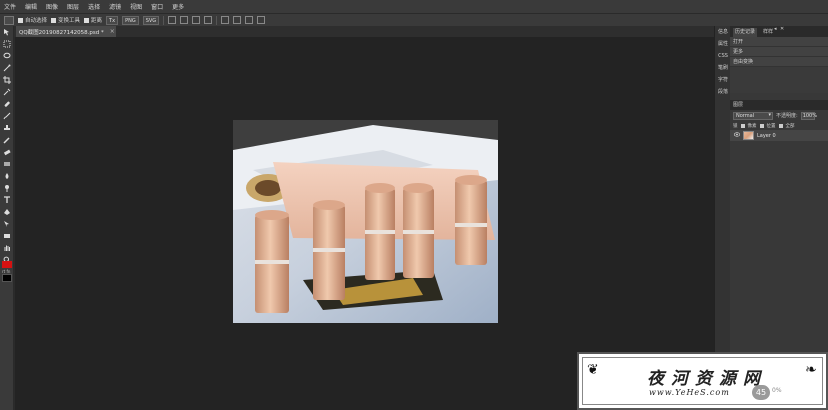 The height and width of the screenshot is (410, 828). What do you see at coordinates (196, 20) in the screenshot?
I see `align-right-icon` at bounding box center [196, 20].